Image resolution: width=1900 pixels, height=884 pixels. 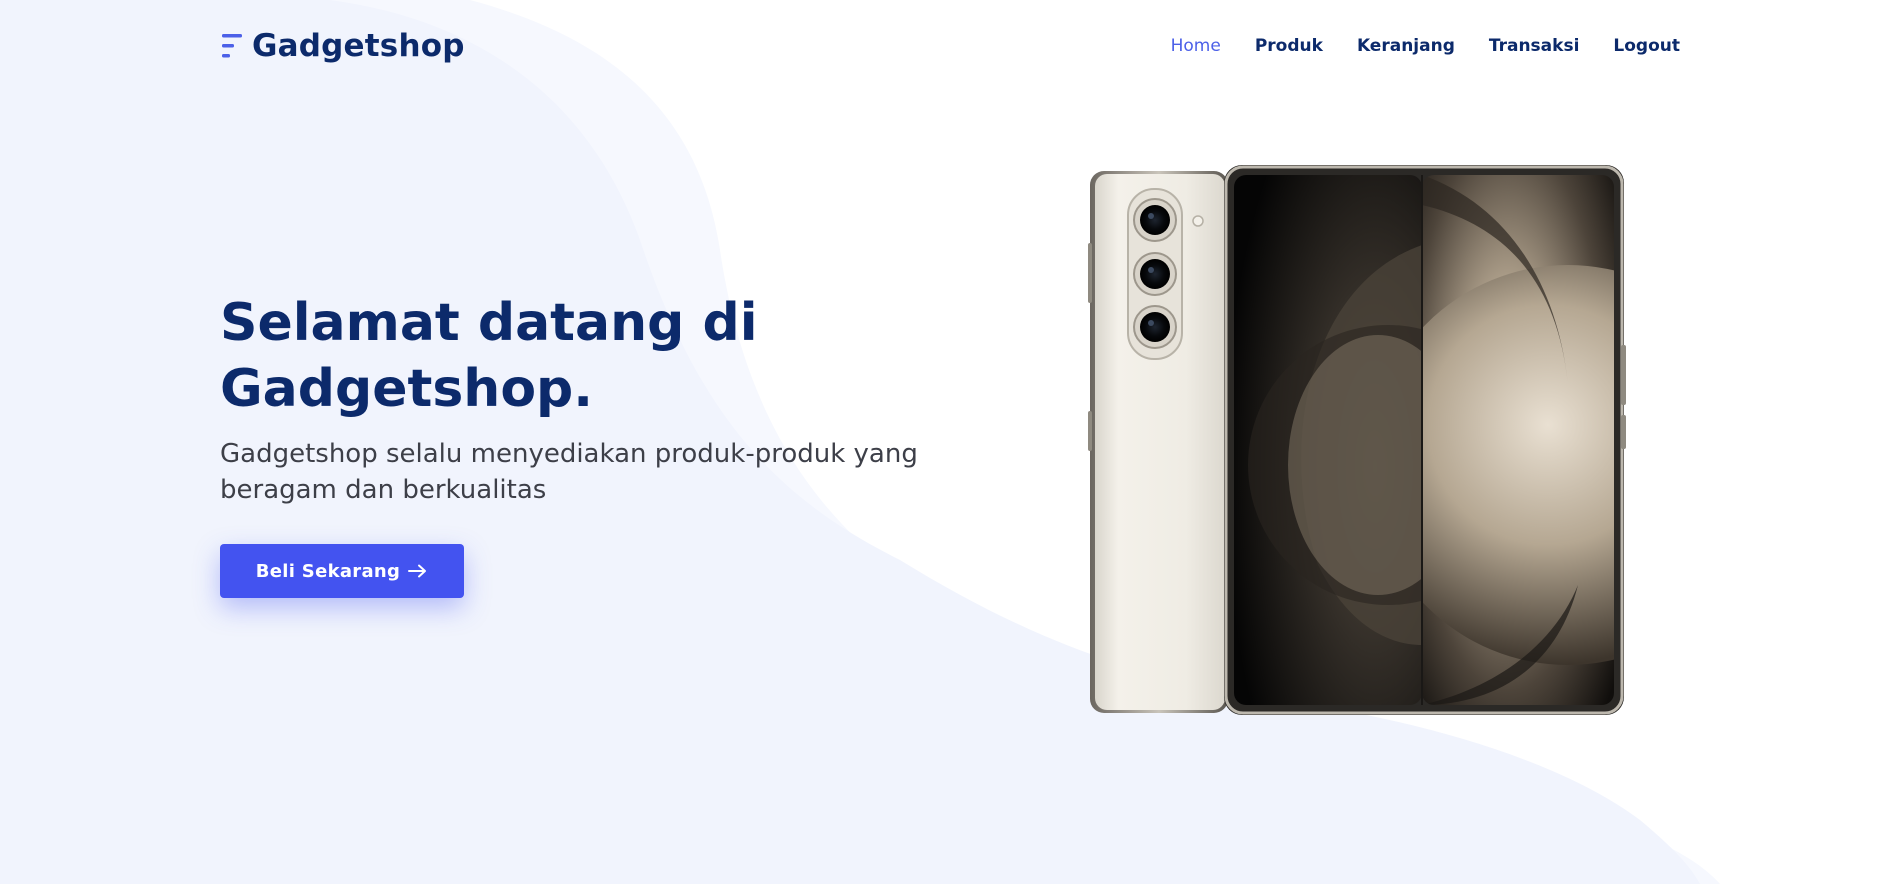 What do you see at coordinates (417, 571) in the screenshot?
I see `arrow-right-icon` at bounding box center [417, 571].